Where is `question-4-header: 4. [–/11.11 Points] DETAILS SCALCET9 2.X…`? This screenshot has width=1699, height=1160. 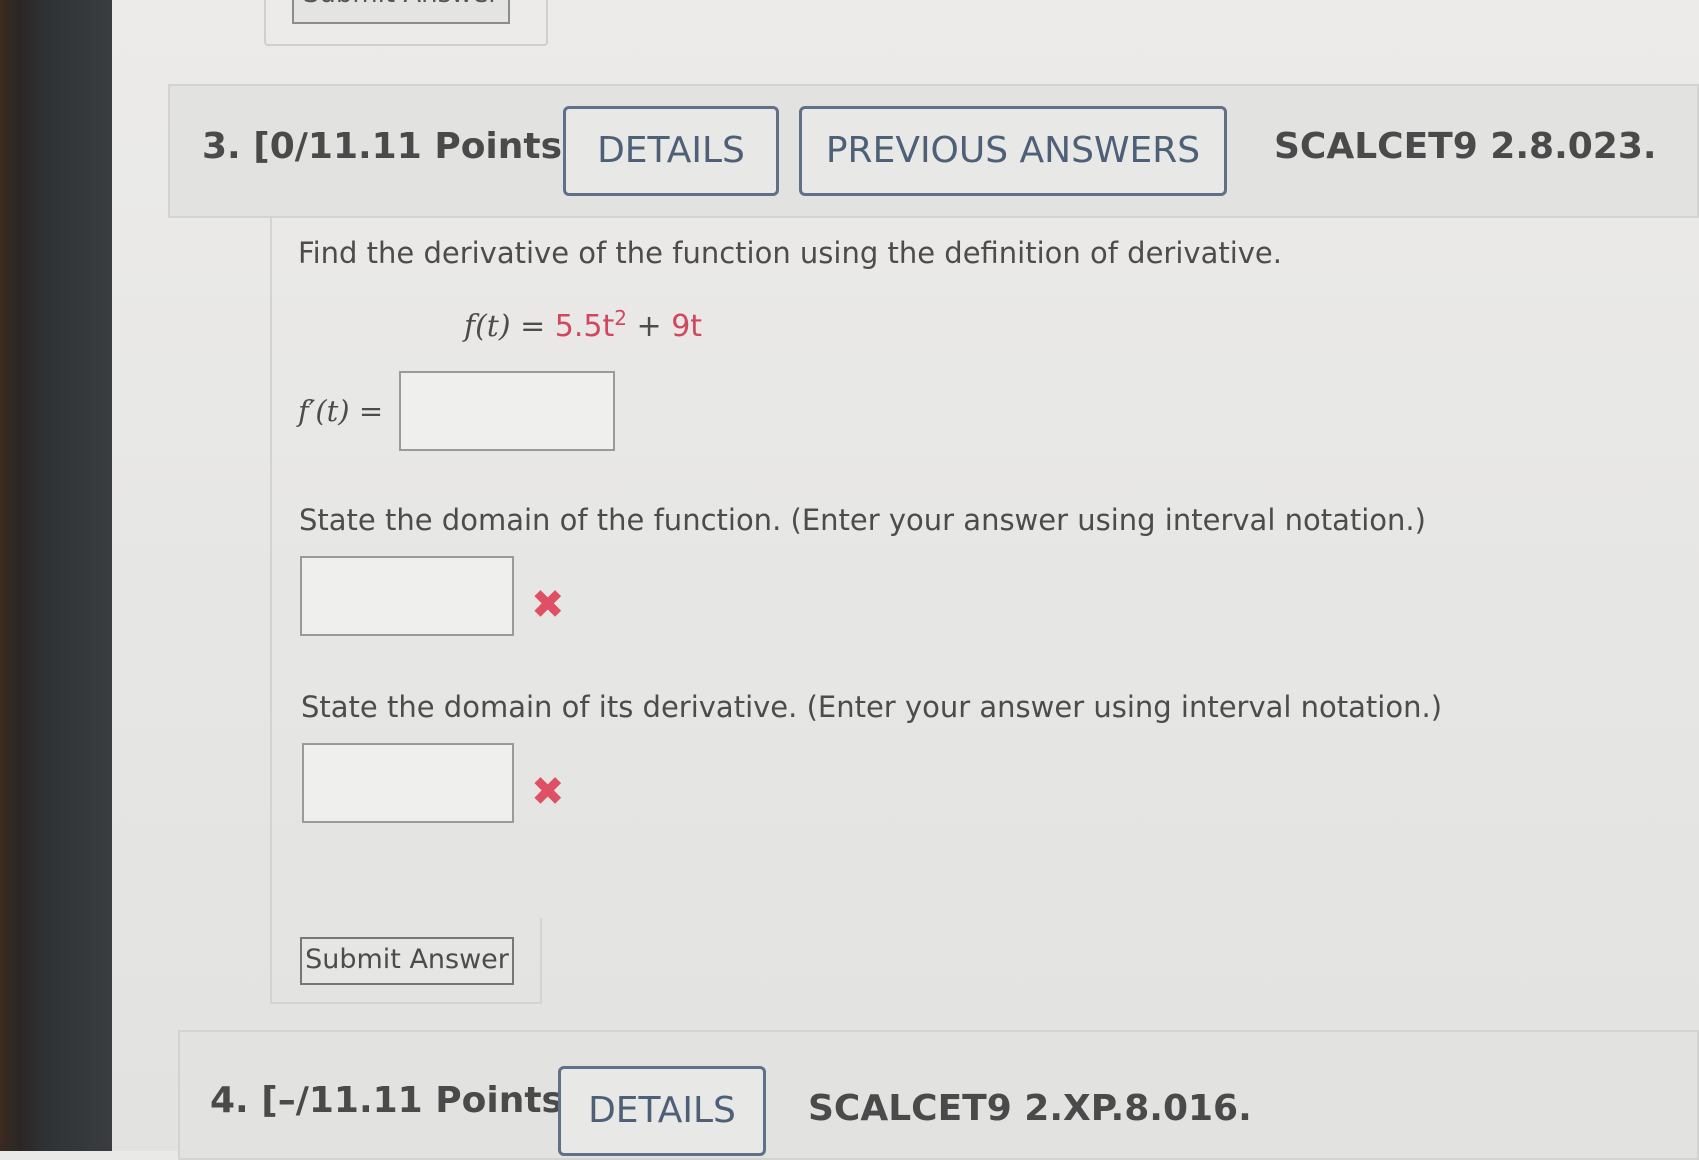
question-4-header: 4. [–/11.11 Points] DETAILS SCALCET9 2.X… is located at coordinates (938, 1095).